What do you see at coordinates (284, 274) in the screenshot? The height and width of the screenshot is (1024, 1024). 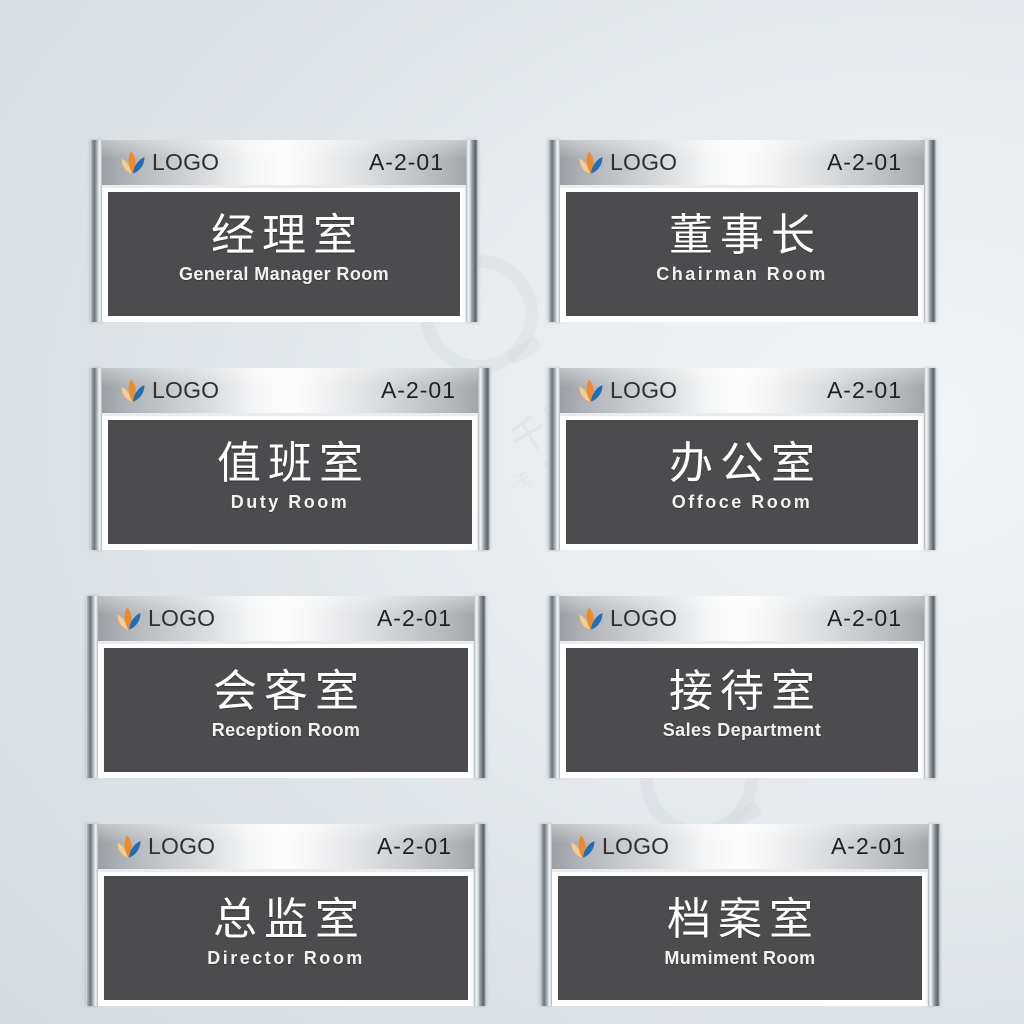 I see `room-name-en: General Manager Room` at bounding box center [284, 274].